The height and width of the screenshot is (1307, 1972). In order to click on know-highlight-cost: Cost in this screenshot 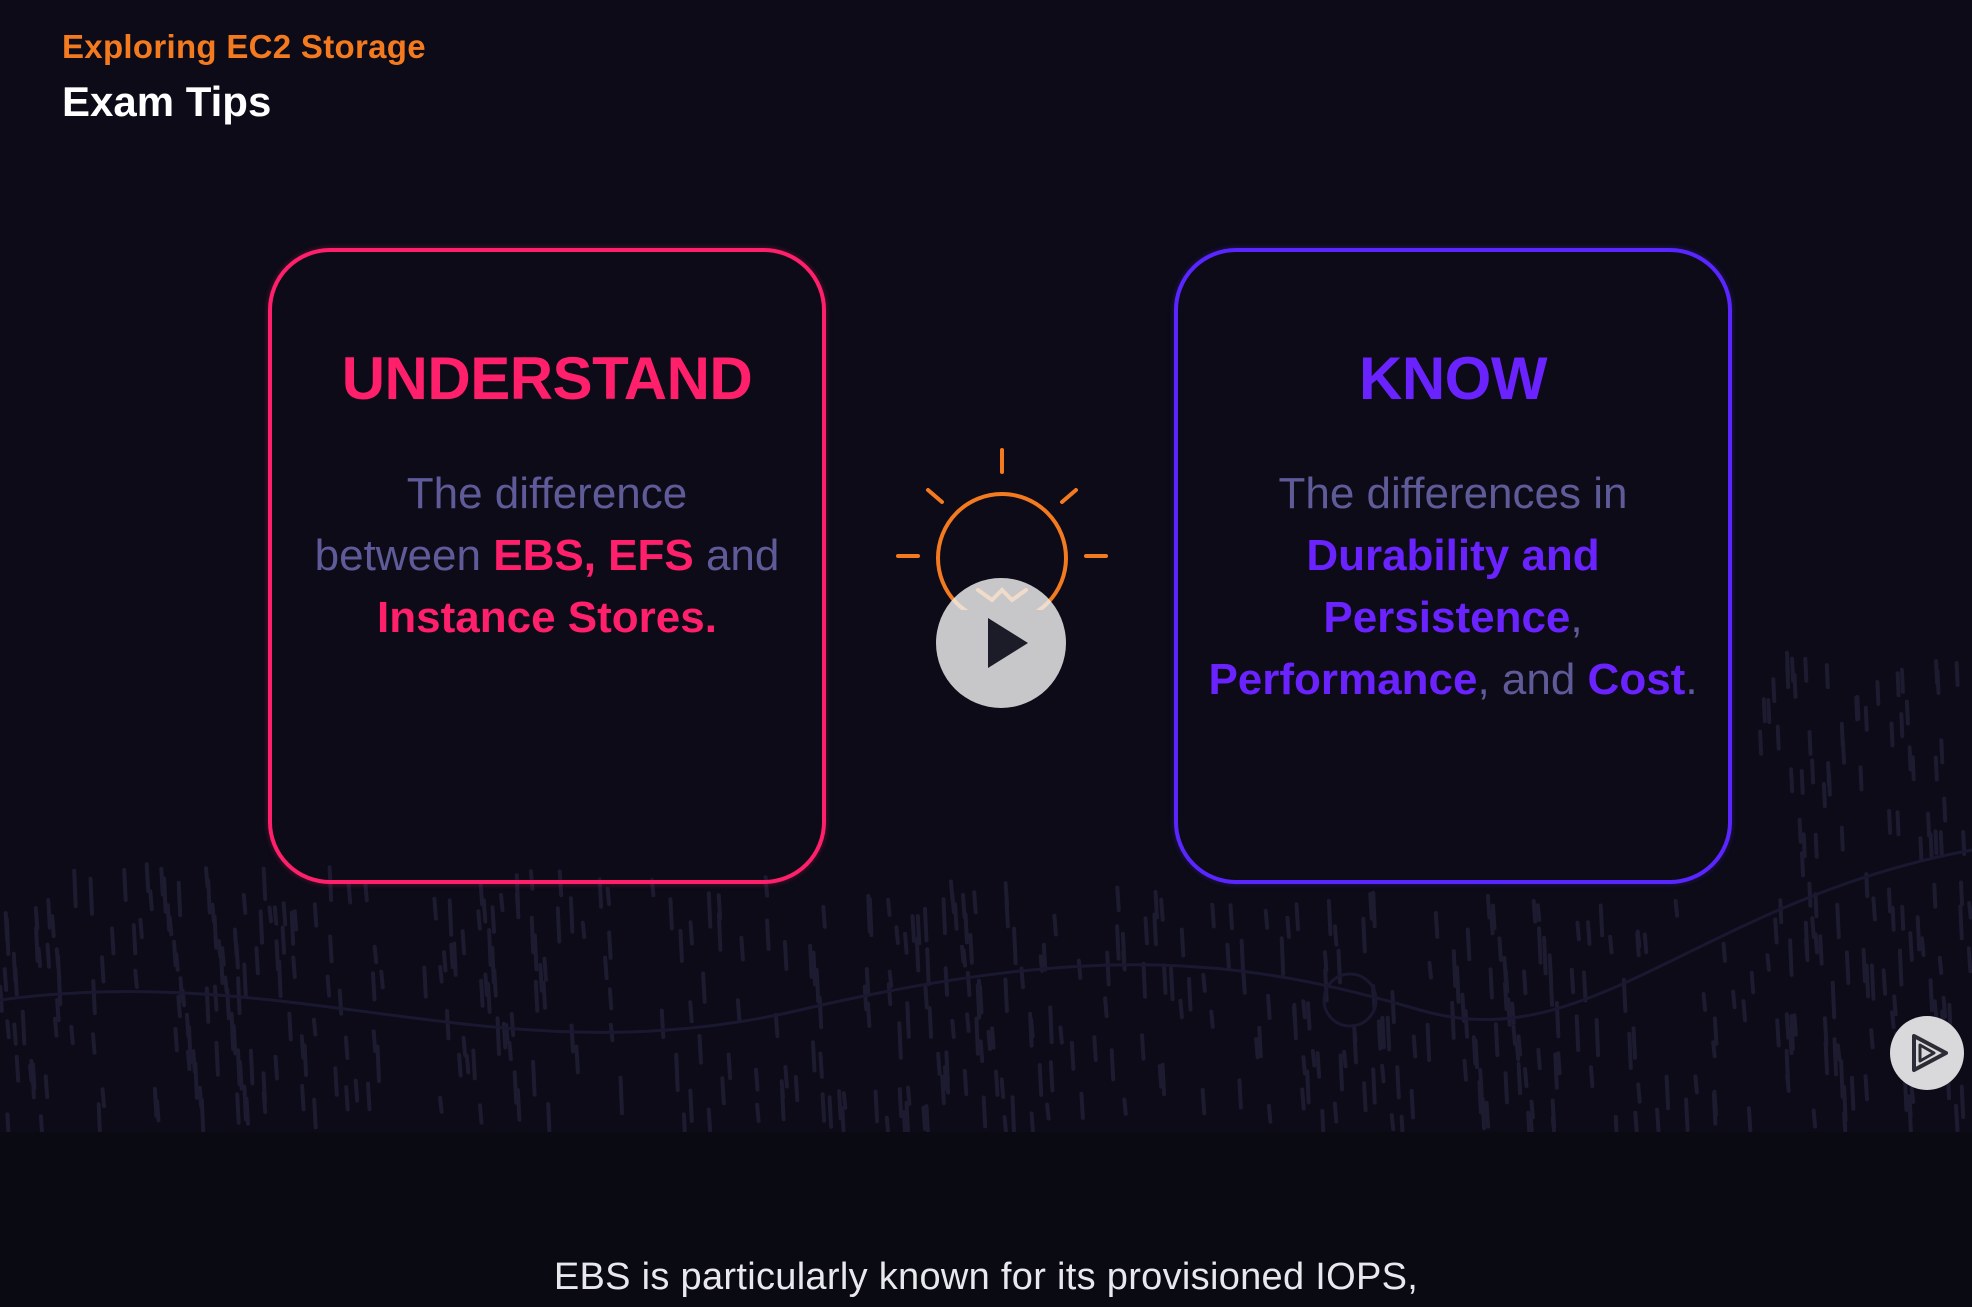, I will do `click(1636, 679)`.